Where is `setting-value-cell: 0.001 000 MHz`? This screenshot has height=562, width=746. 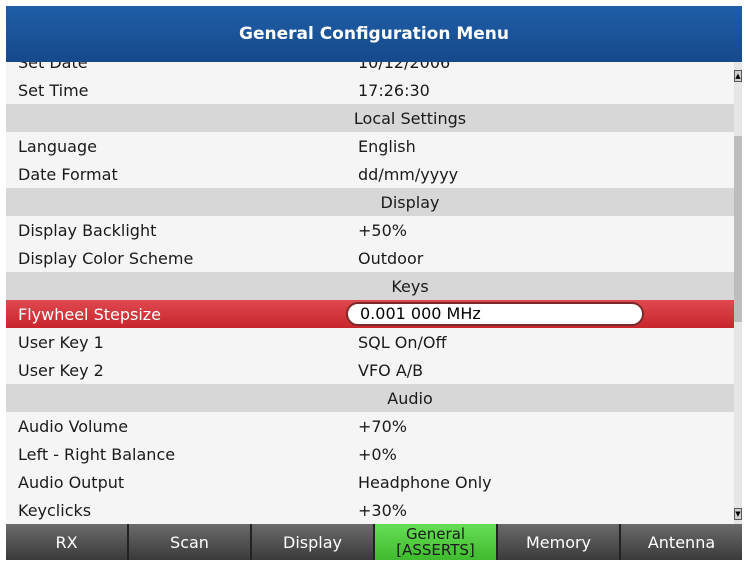 setting-value-cell: 0.001 000 MHz is located at coordinates (540, 314).